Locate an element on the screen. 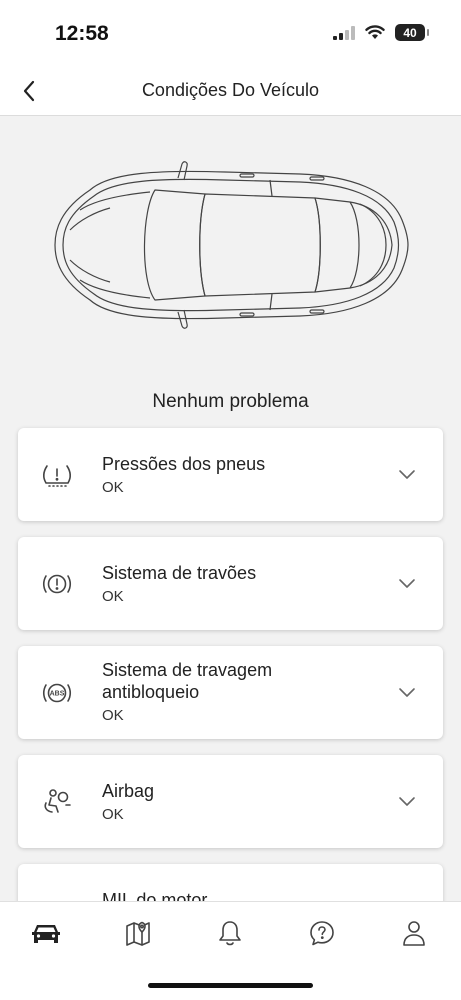 The image size is (461, 1000). brake-warning-icon is located at coordinates (57, 584).